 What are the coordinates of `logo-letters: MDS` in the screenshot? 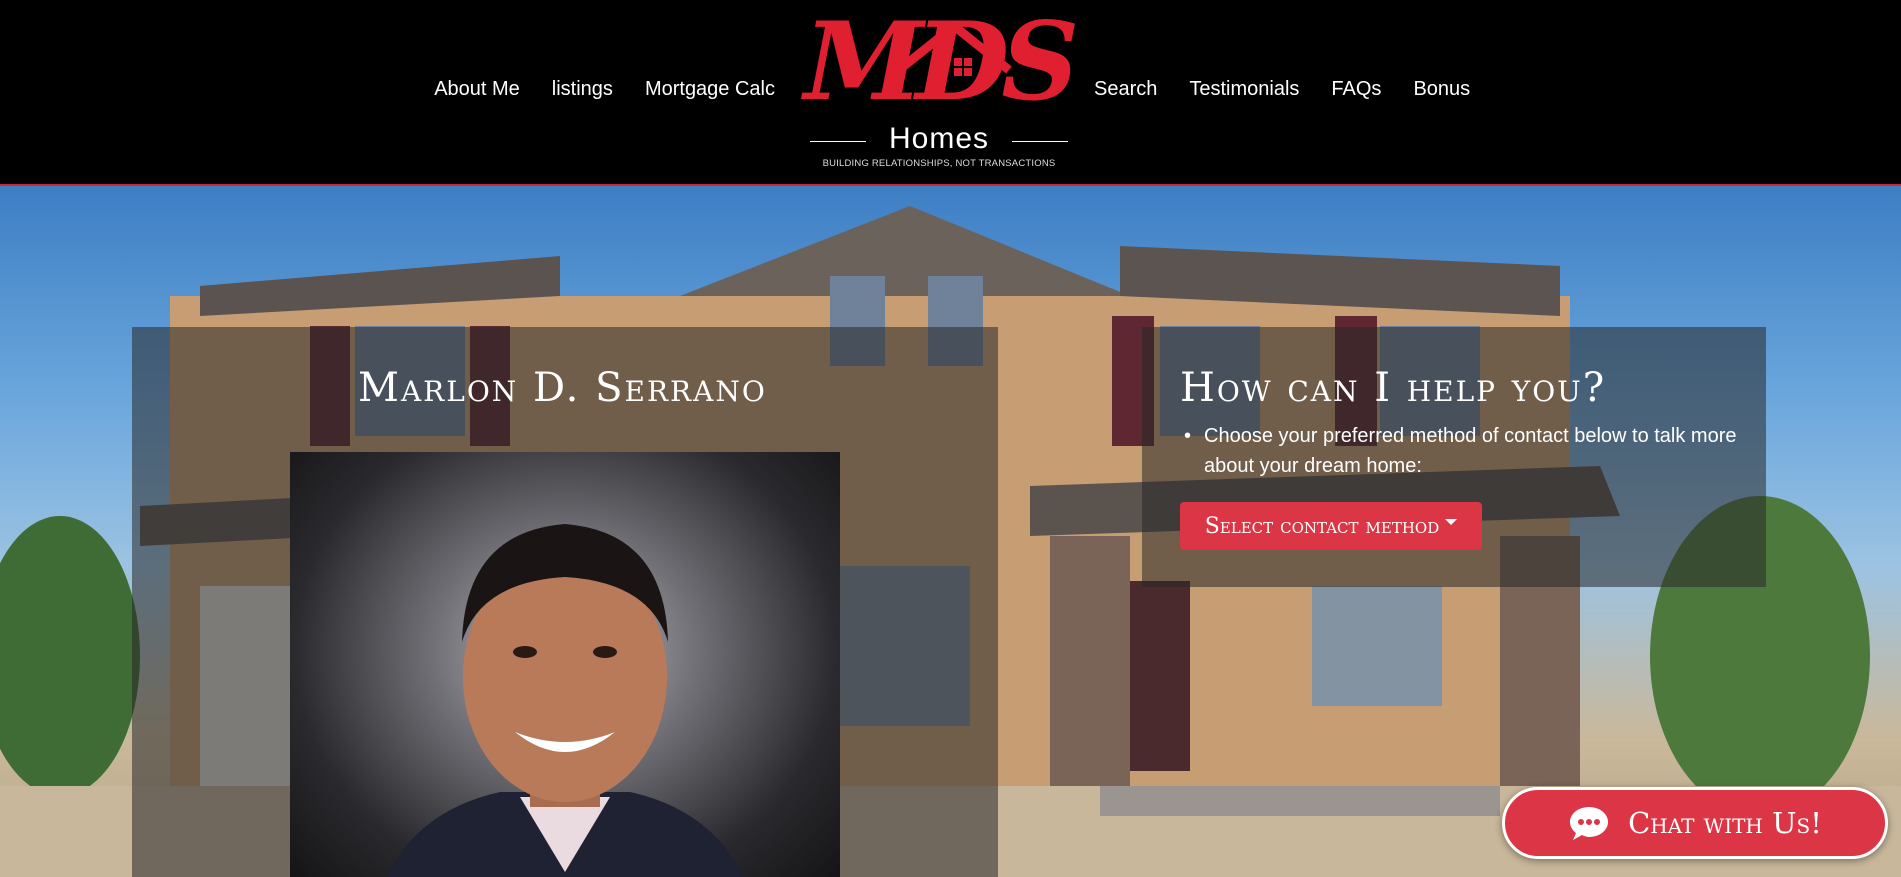 It's located at (941, 62).